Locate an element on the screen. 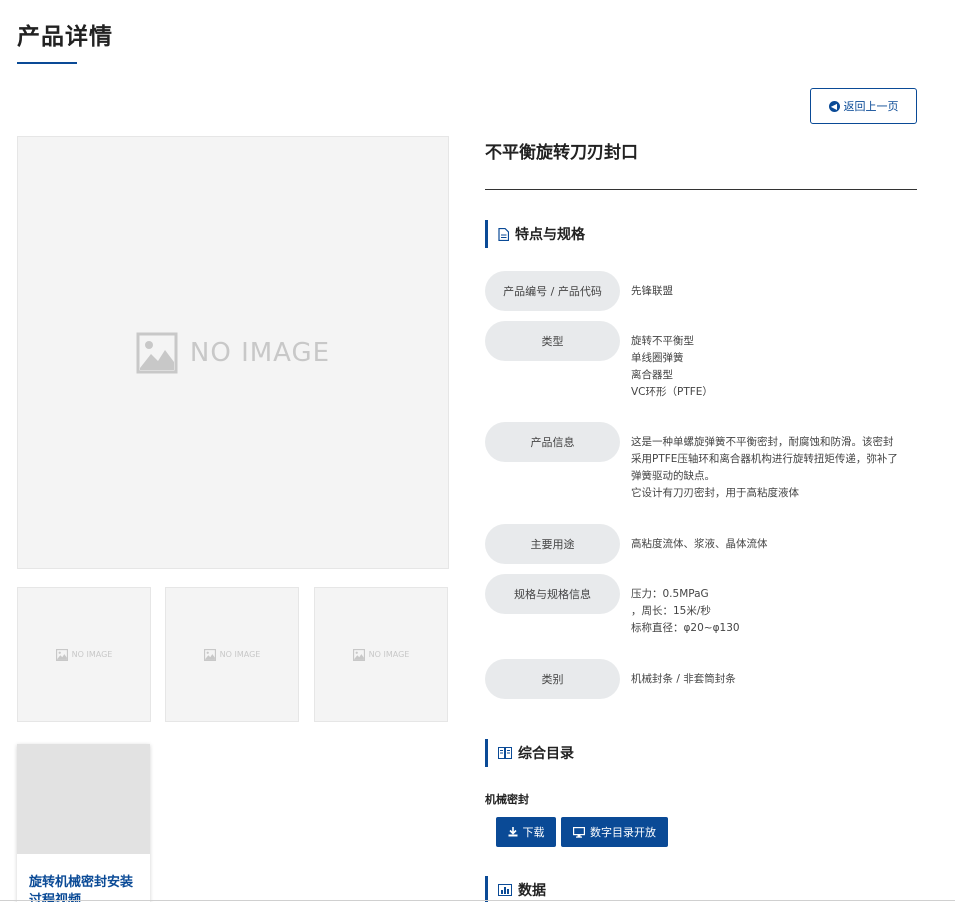  spec-label: 产品信息 is located at coordinates (552, 442).